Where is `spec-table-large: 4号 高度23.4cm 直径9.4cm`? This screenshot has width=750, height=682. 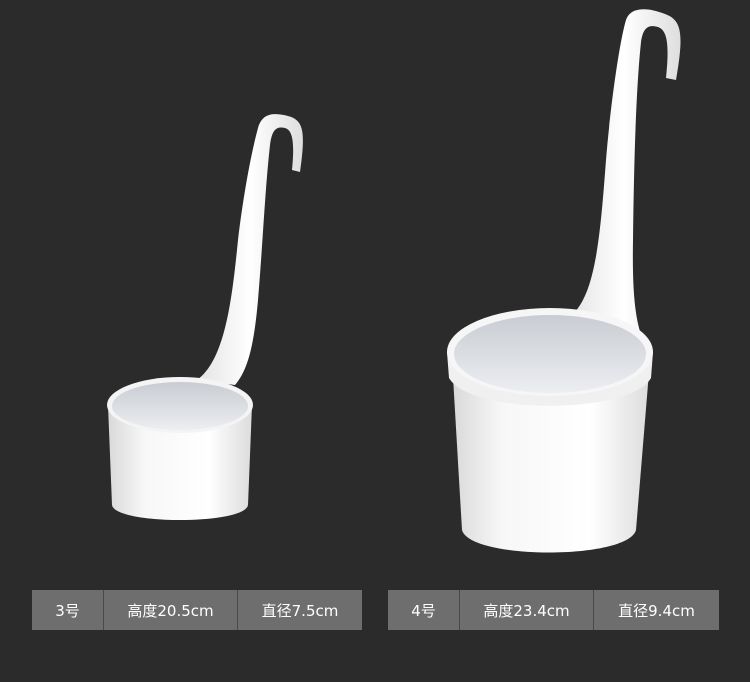 spec-table-large: 4号 高度23.4cm 直径9.4cm is located at coordinates (553, 610).